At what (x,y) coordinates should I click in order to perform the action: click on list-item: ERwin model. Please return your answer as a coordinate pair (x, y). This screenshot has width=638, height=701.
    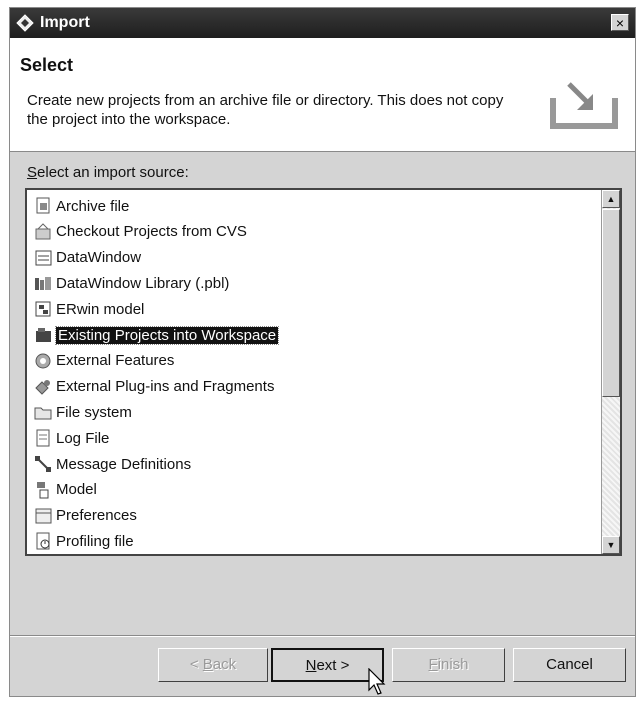
    Looking at the image, I should click on (88, 309).